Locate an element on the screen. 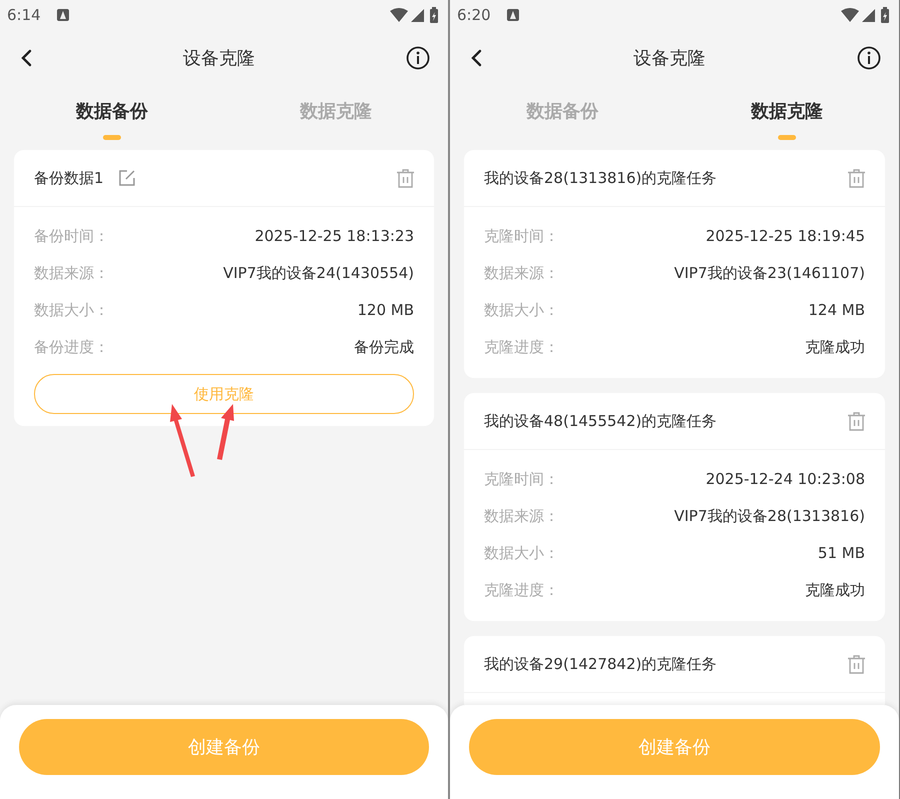 This screenshot has width=900, height=799. card-title: 我的设备28(1313816)的克隆任务 is located at coordinates (600, 178).